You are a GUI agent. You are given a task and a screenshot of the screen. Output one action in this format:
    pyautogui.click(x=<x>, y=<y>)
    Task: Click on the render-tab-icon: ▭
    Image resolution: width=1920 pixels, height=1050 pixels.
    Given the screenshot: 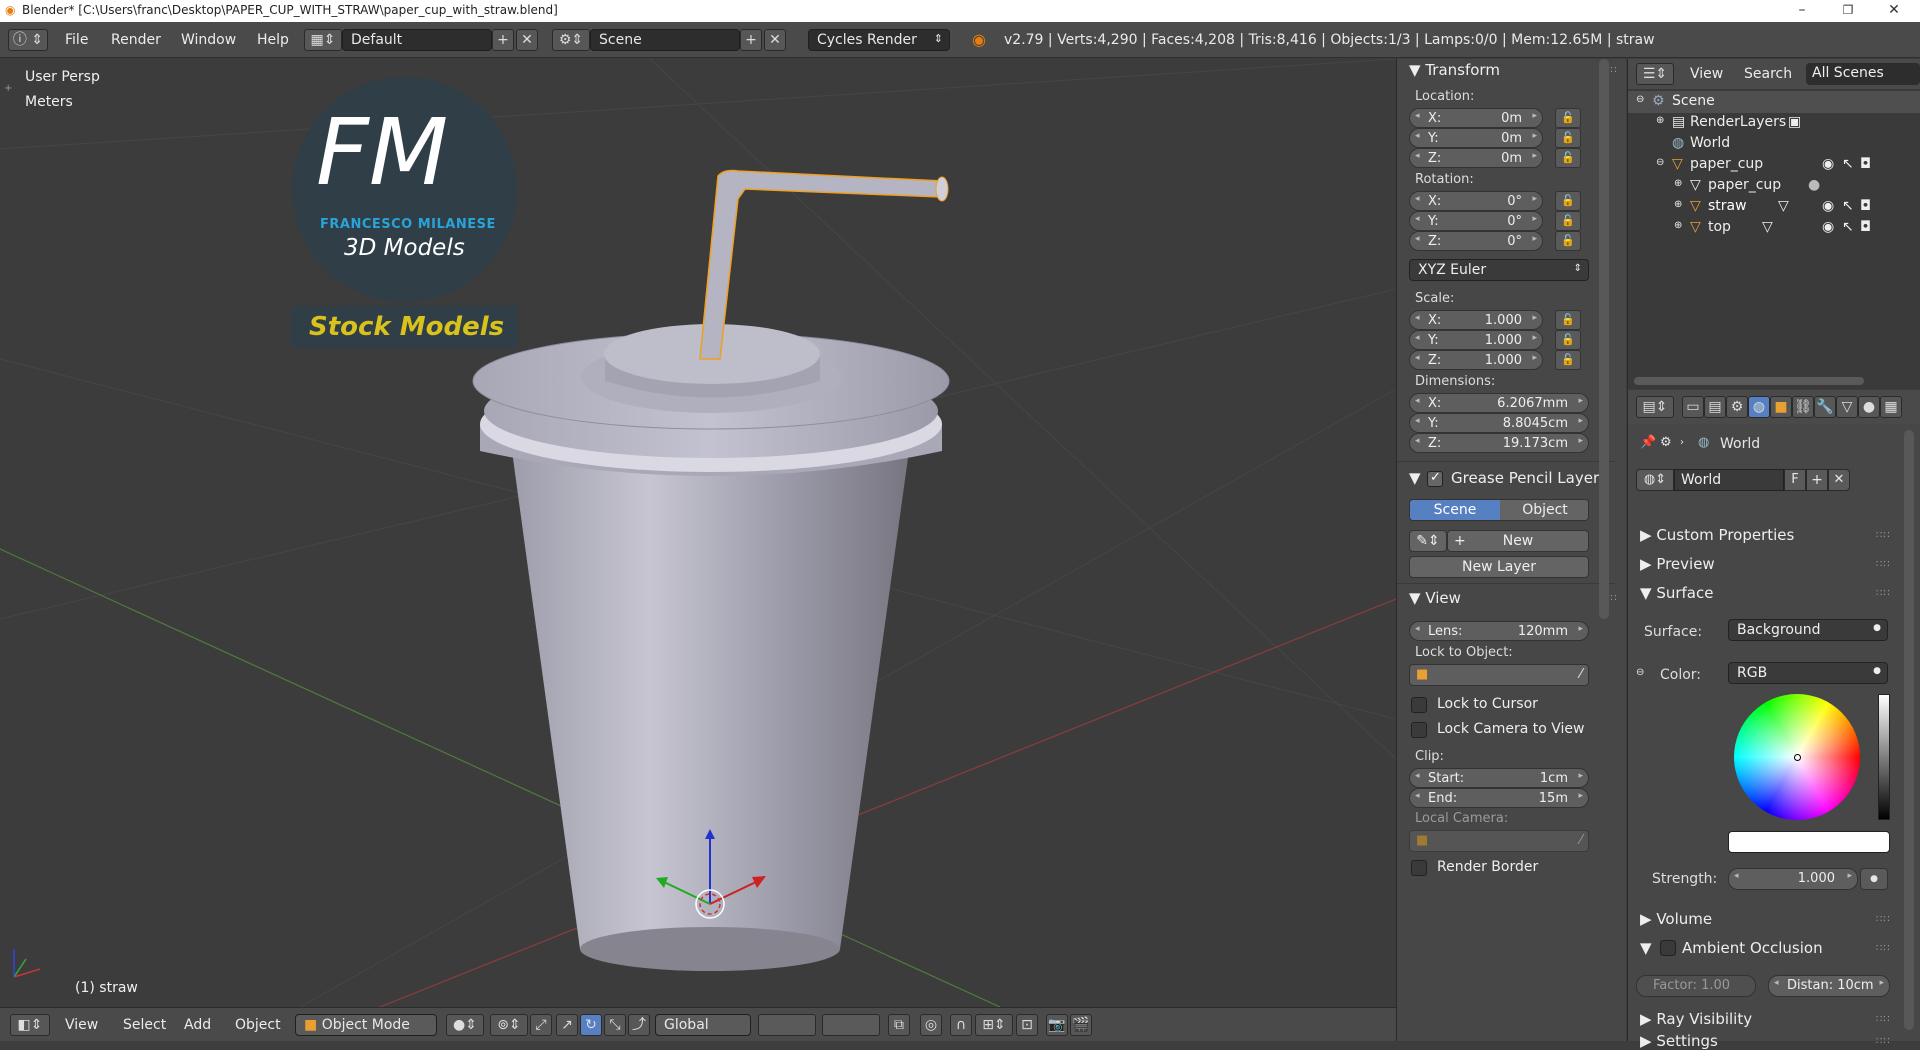 What is the action you would take?
    pyautogui.click(x=1693, y=407)
    